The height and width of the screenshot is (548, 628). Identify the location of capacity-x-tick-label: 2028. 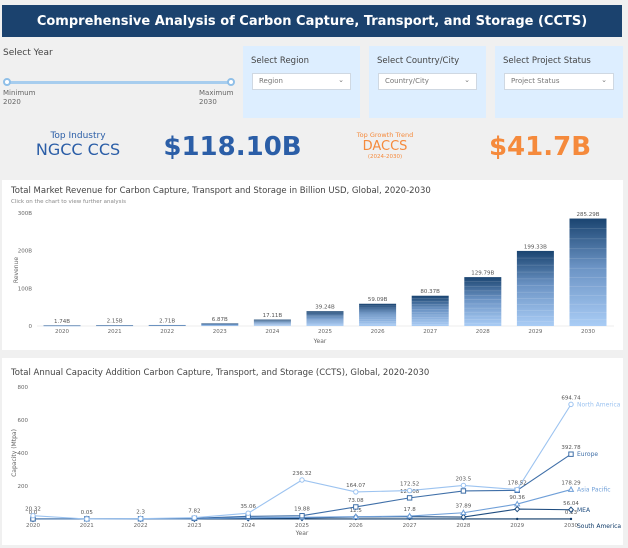
(463, 526).